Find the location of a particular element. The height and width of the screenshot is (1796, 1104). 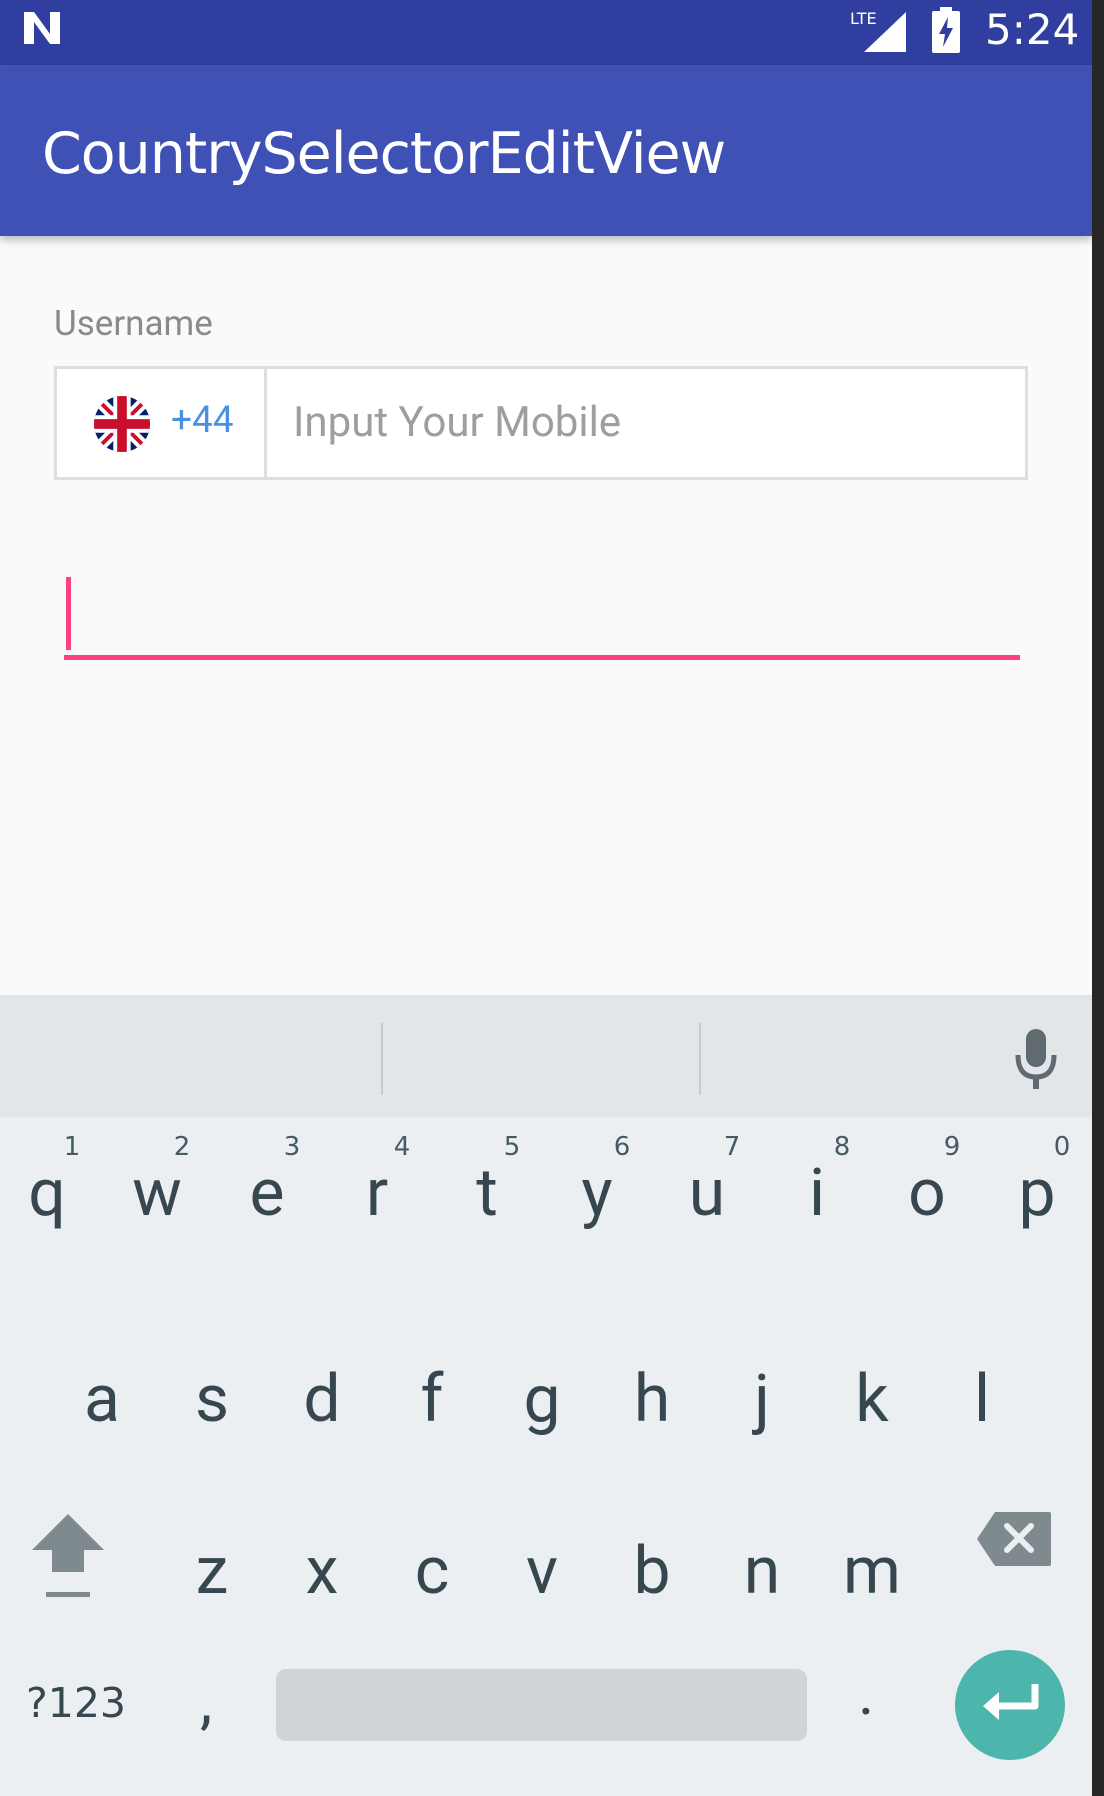

key-letter: x is located at coordinates (322, 1571).